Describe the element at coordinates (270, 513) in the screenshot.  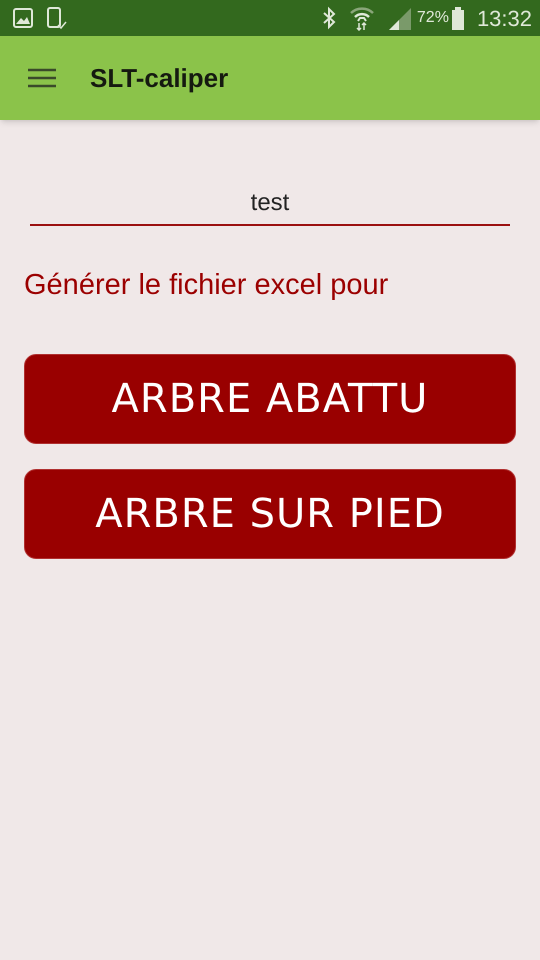
I see `action-button: ARBRE SUR PIED` at that location.